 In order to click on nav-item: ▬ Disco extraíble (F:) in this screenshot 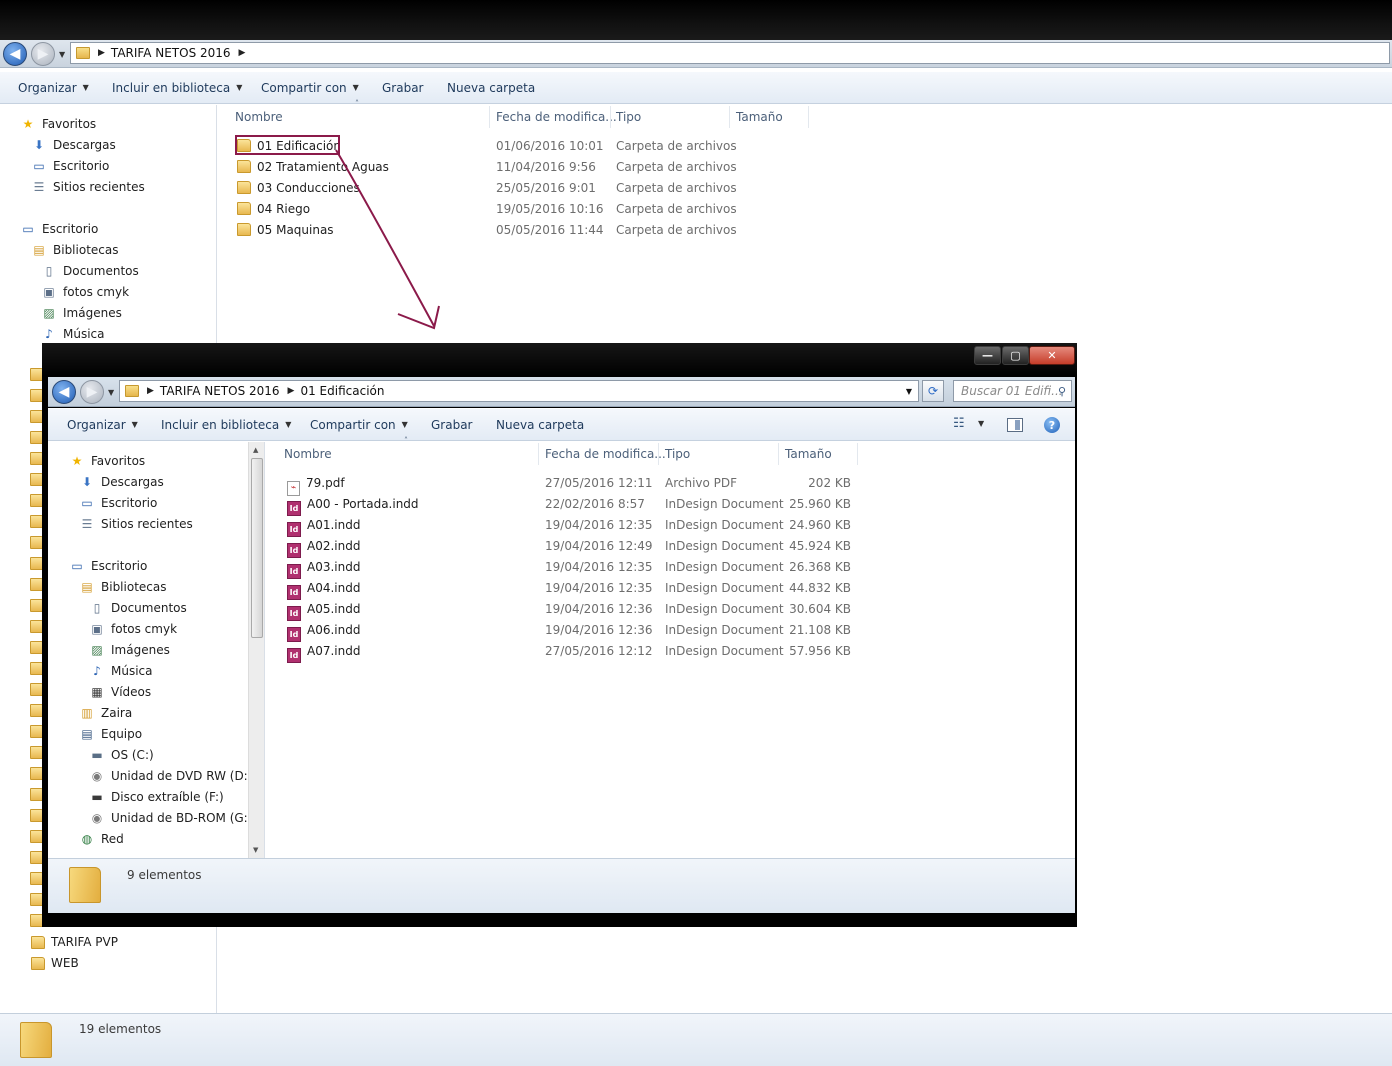, I will do `click(156, 797)`.